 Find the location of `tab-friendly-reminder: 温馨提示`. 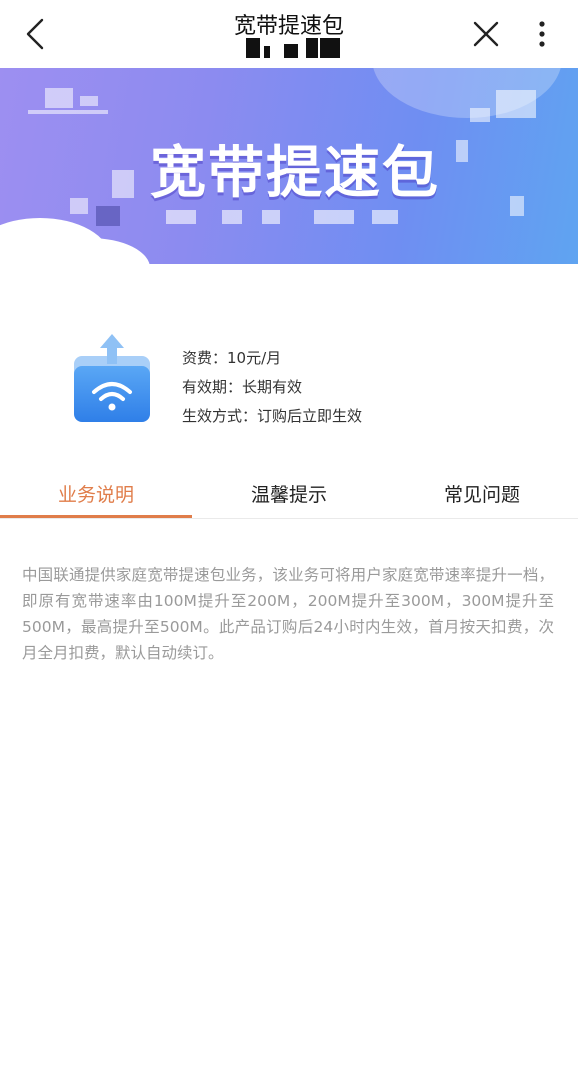

tab-friendly-reminder: 温馨提示 is located at coordinates (289, 496).